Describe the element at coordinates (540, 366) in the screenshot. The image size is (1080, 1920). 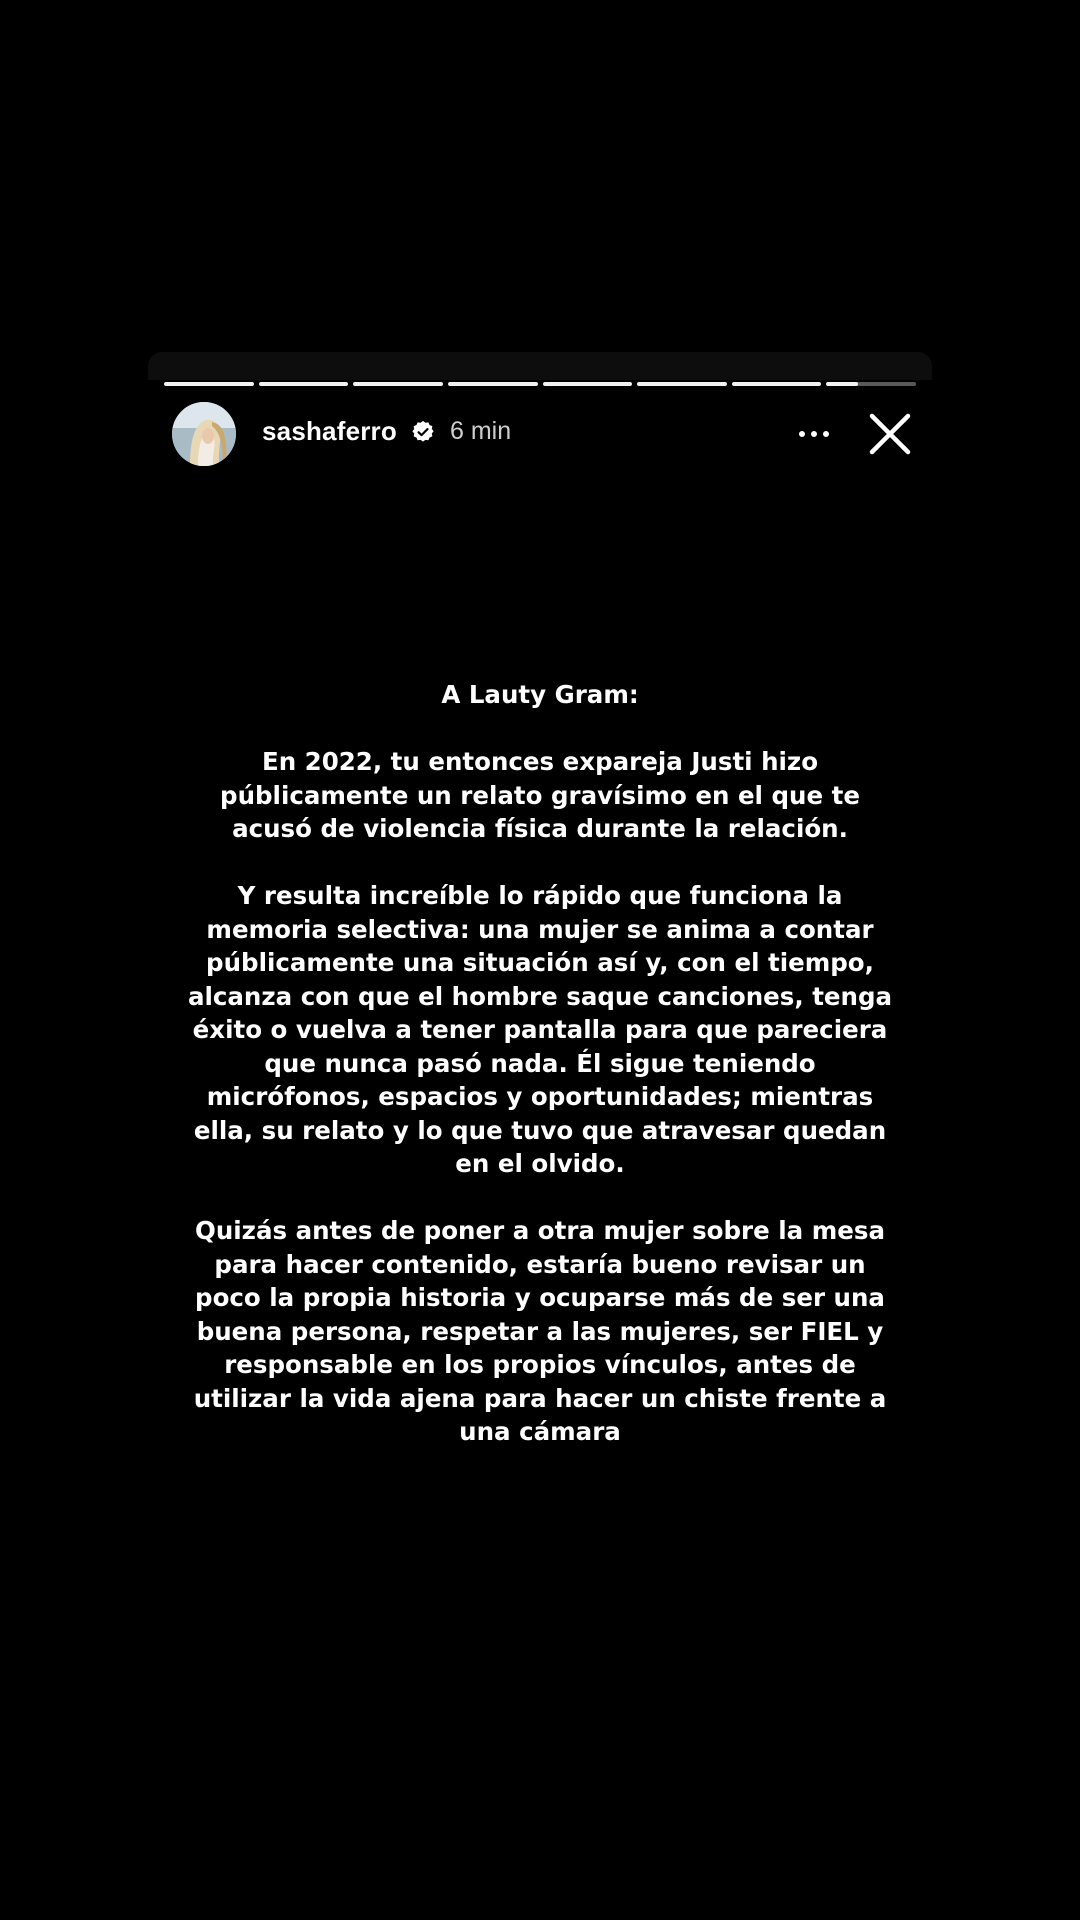
I see `story-top-band` at that location.